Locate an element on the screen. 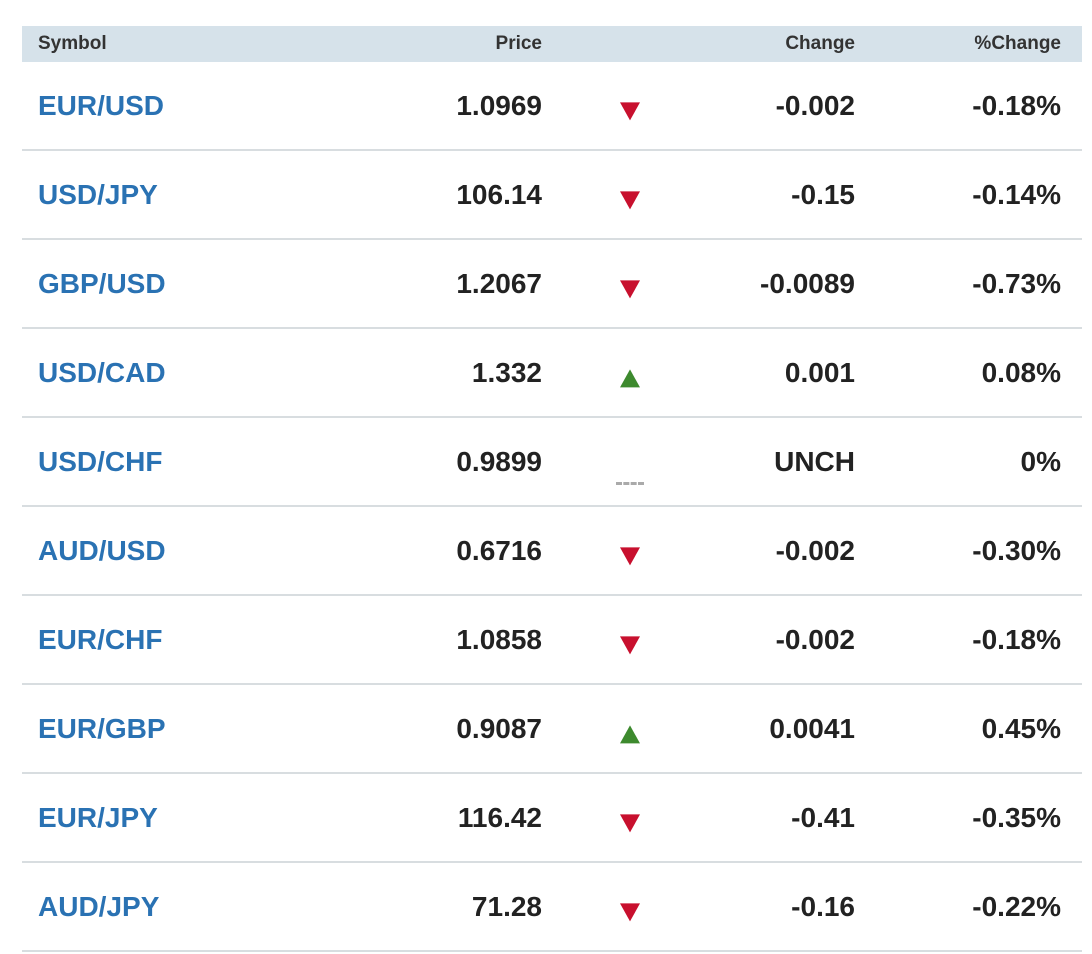 The height and width of the screenshot is (954, 1092). pct-change-value: -0.30% is located at coordinates (1016, 550).